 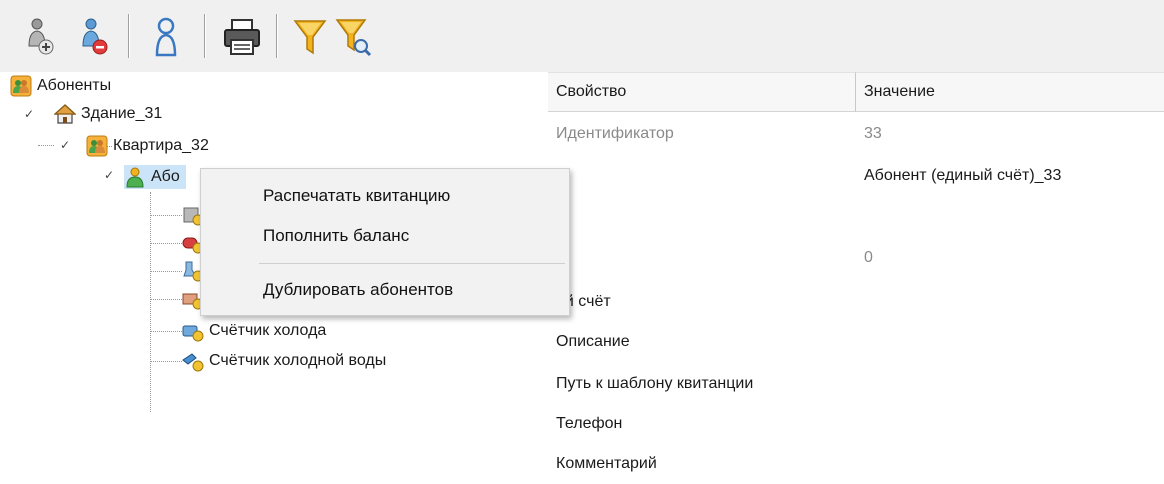 I want to click on tree-node-cold-meter: Счётчик холода, so click(x=254, y=331).